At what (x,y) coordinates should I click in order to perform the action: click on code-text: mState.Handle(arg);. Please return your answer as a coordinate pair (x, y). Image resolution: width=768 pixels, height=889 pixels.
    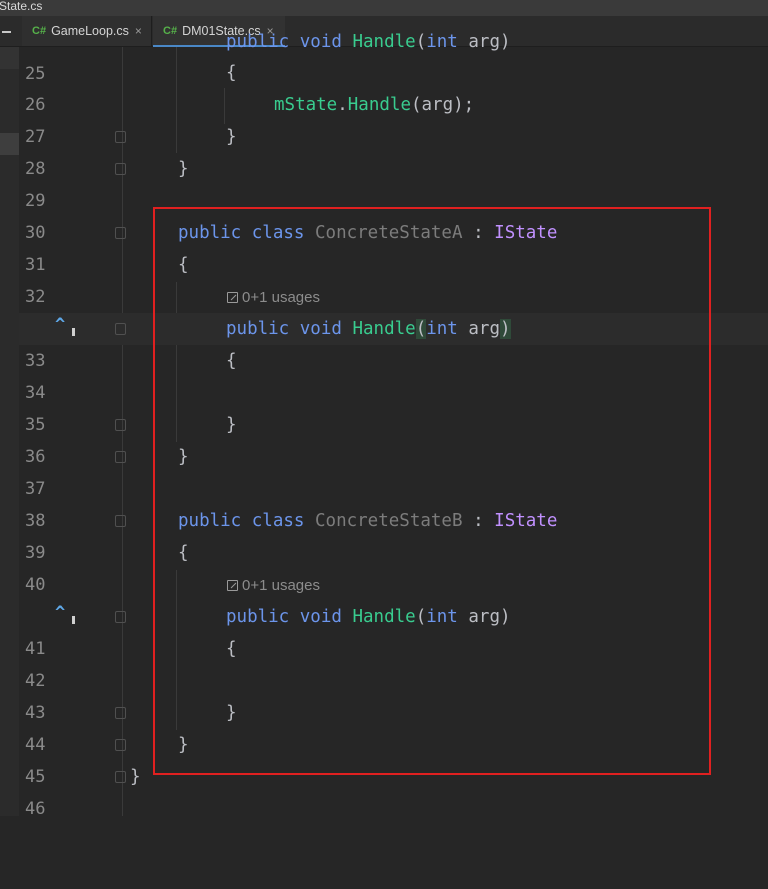
    Looking at the image, I should click on (374, 105).